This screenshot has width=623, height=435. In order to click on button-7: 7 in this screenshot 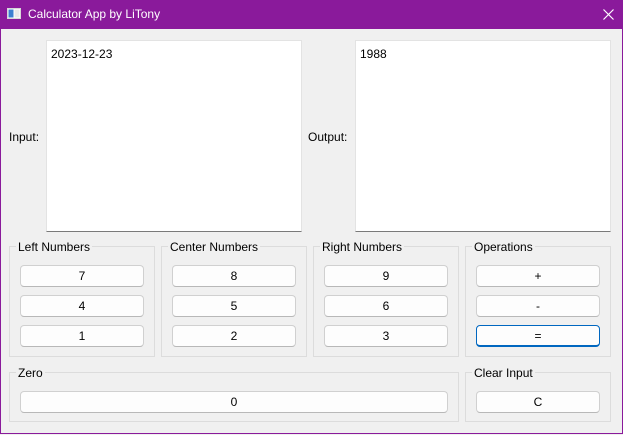, I will do `click(82, 276)`.